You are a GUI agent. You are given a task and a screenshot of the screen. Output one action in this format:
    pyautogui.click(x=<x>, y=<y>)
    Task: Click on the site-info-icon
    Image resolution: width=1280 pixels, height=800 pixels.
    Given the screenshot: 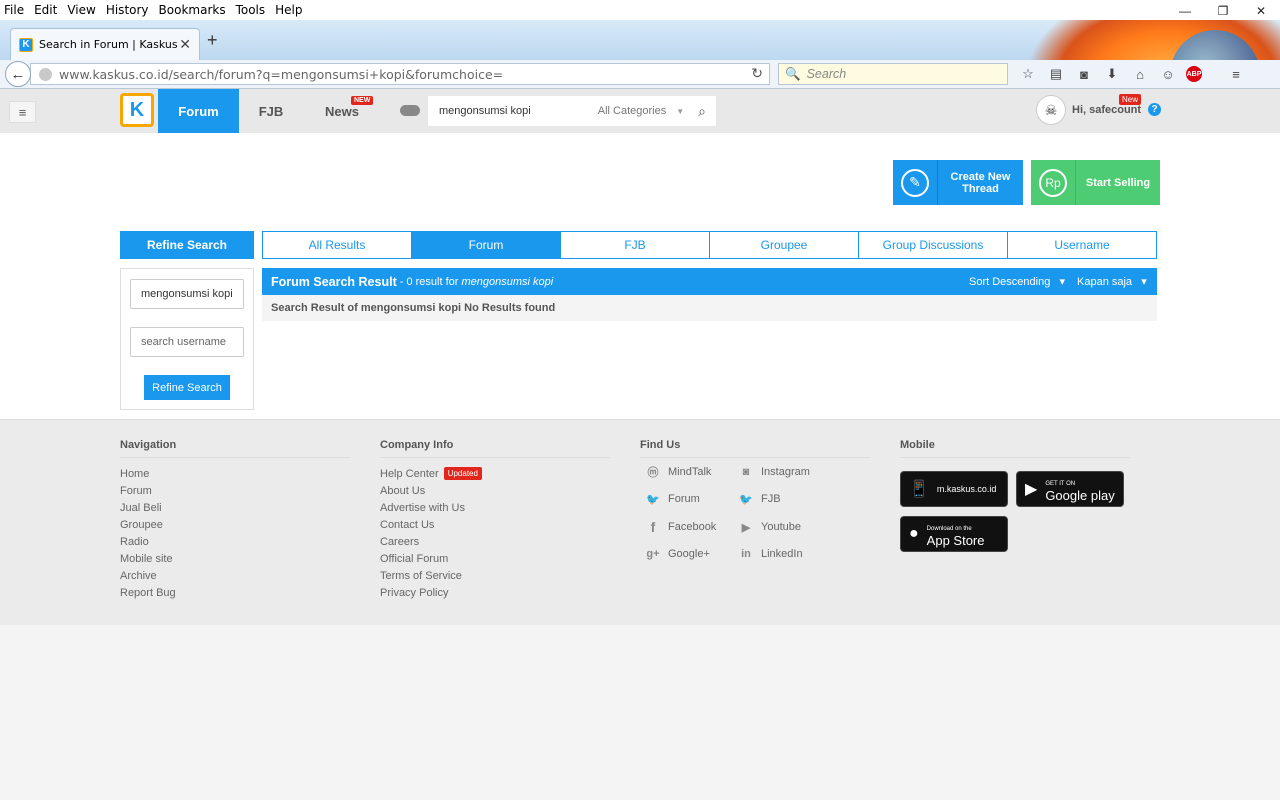 What is the action you would take?
    pyautogui.click(x=45, y=74)
    